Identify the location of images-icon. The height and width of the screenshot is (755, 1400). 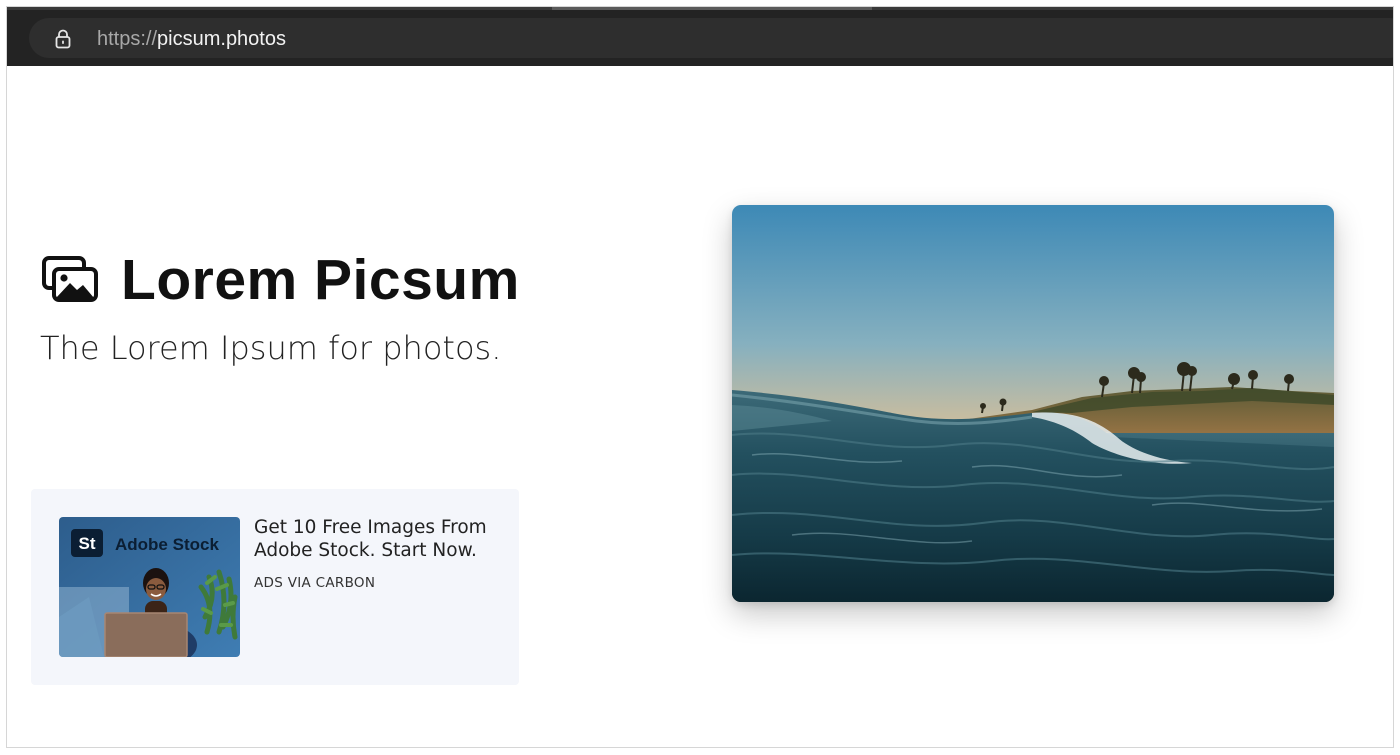
(70, 279).